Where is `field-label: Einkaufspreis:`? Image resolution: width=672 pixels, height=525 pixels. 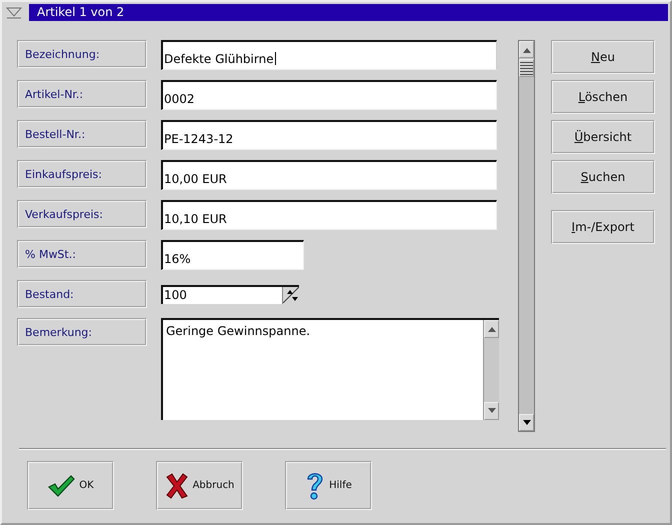
field-label: Einkaufspreis: is located at coordinates (82, 174).